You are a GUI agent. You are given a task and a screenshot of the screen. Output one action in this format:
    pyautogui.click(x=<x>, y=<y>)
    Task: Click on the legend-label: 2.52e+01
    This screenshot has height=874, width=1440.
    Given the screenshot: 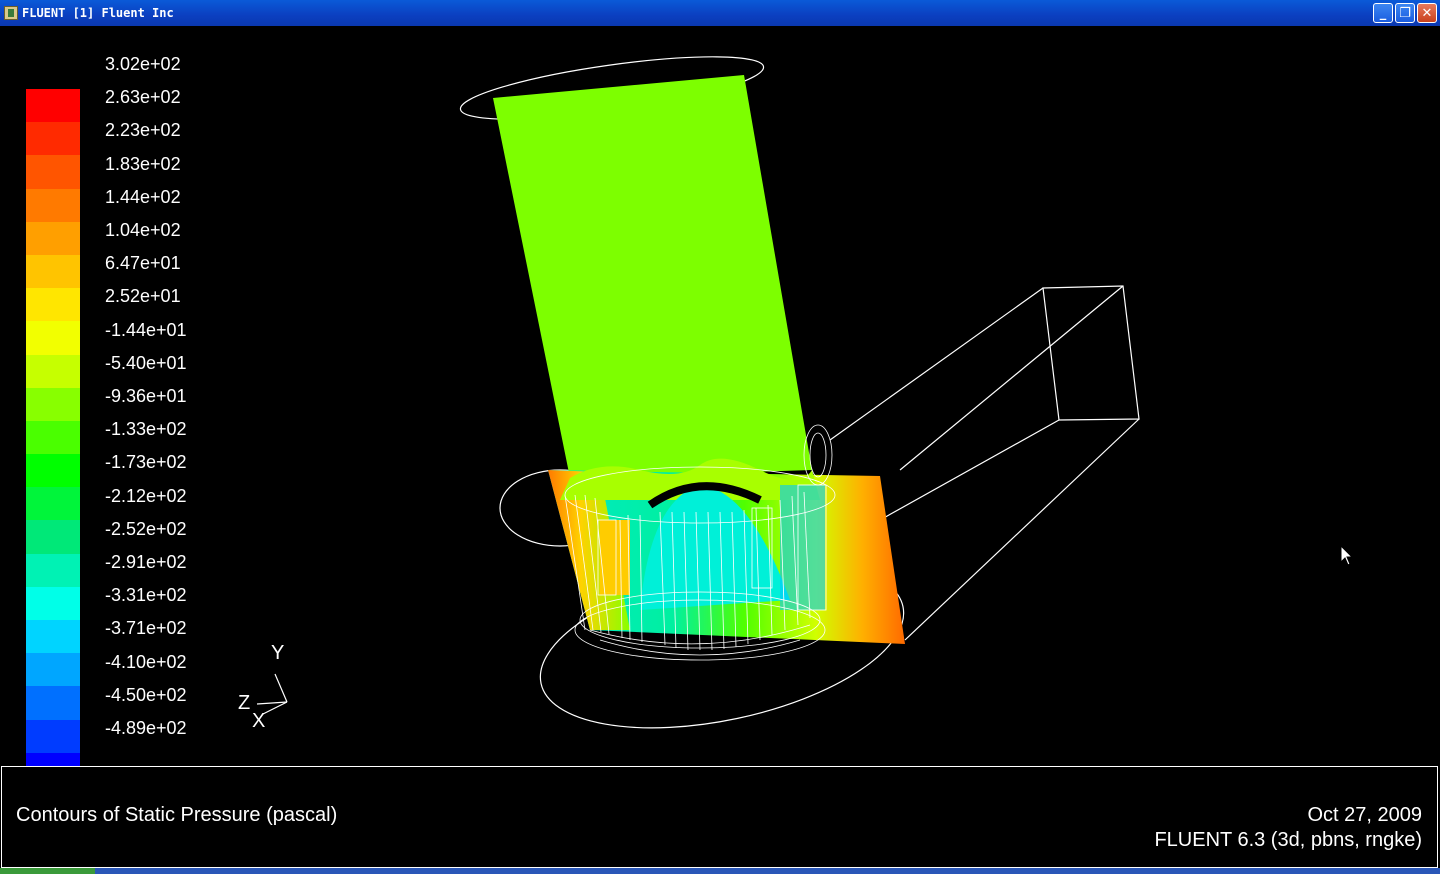 What is the action you would take?
    pyautogui.click(x=143, y=296)
    